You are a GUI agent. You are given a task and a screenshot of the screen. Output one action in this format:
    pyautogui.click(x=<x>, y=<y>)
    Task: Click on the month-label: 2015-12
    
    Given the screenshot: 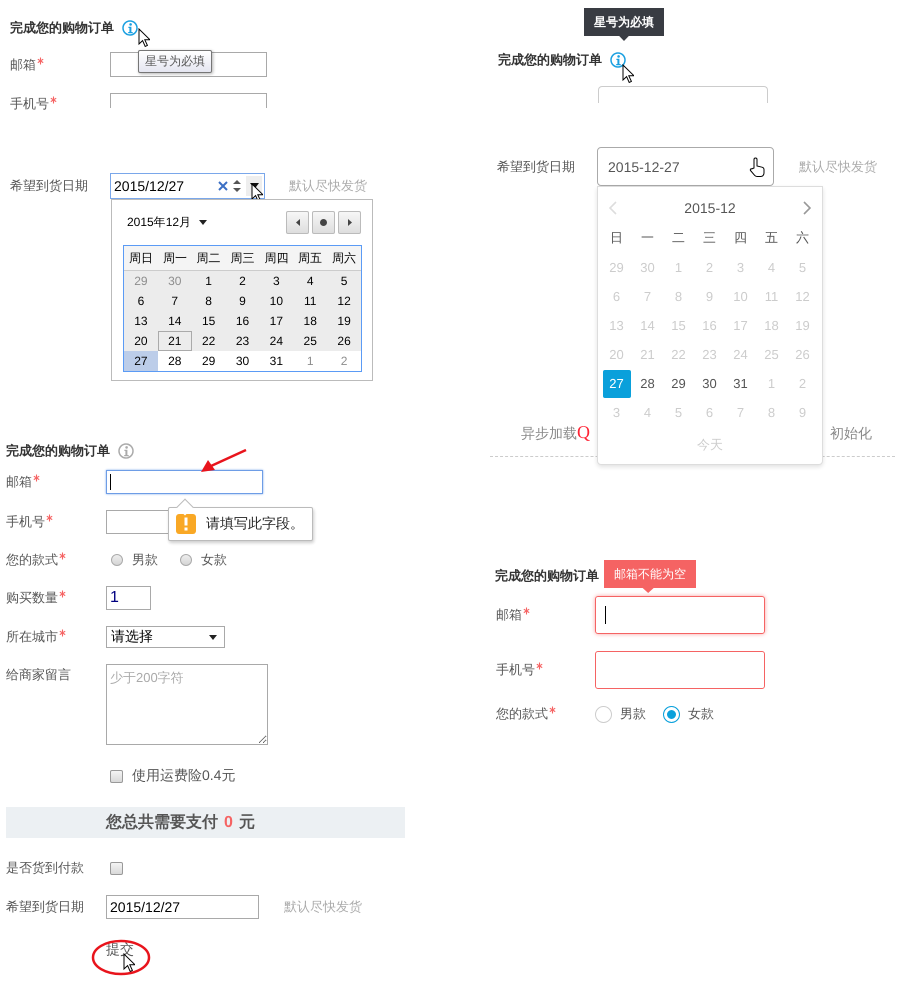 What is the action you would take?
    pyautogui.click(x=710, y=208)
    